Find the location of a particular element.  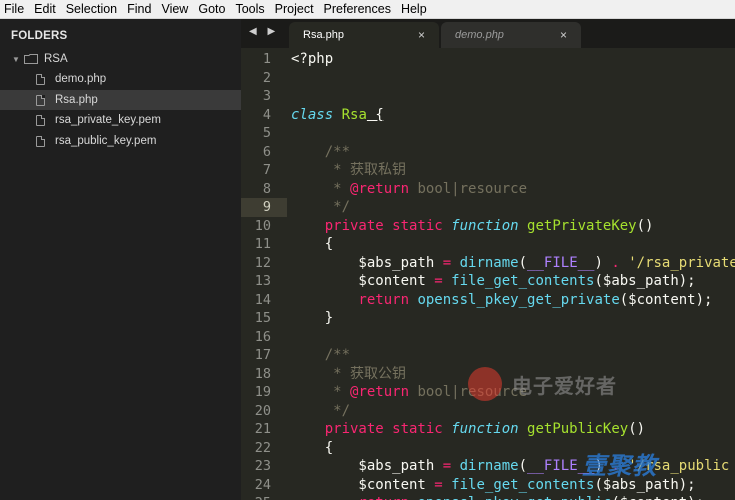

file-item: rsa_public_key.pem is located at coordinates (120, 141).